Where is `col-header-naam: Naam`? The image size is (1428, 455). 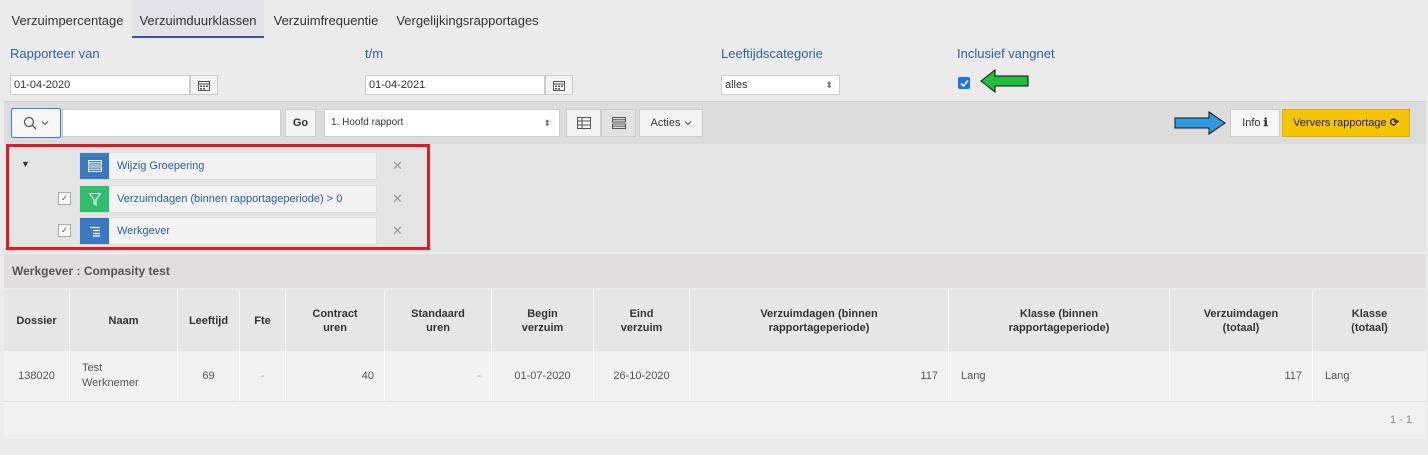 col-header-naam: Naam is located at coordinates (124, 320).